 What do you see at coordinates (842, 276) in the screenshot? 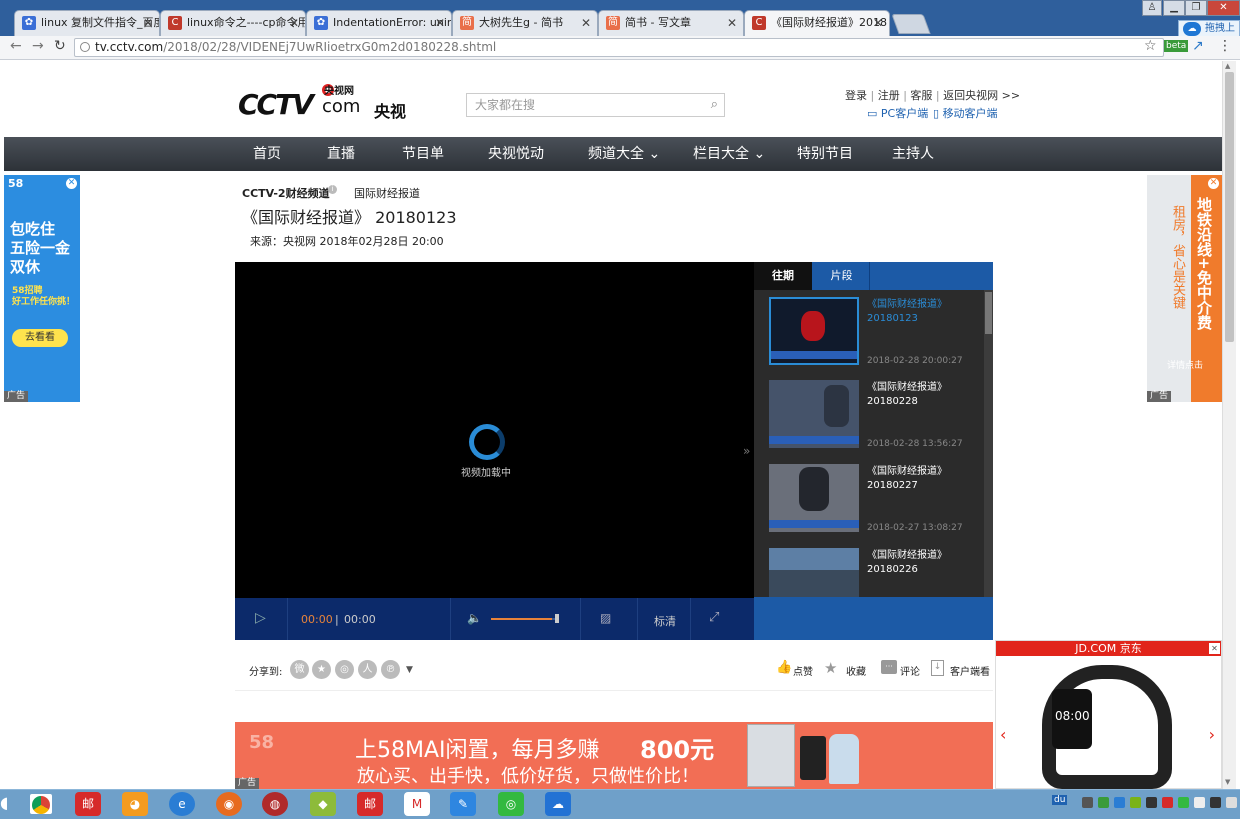
I see `tab-clips: 片段` at bounding box center [842, 276].